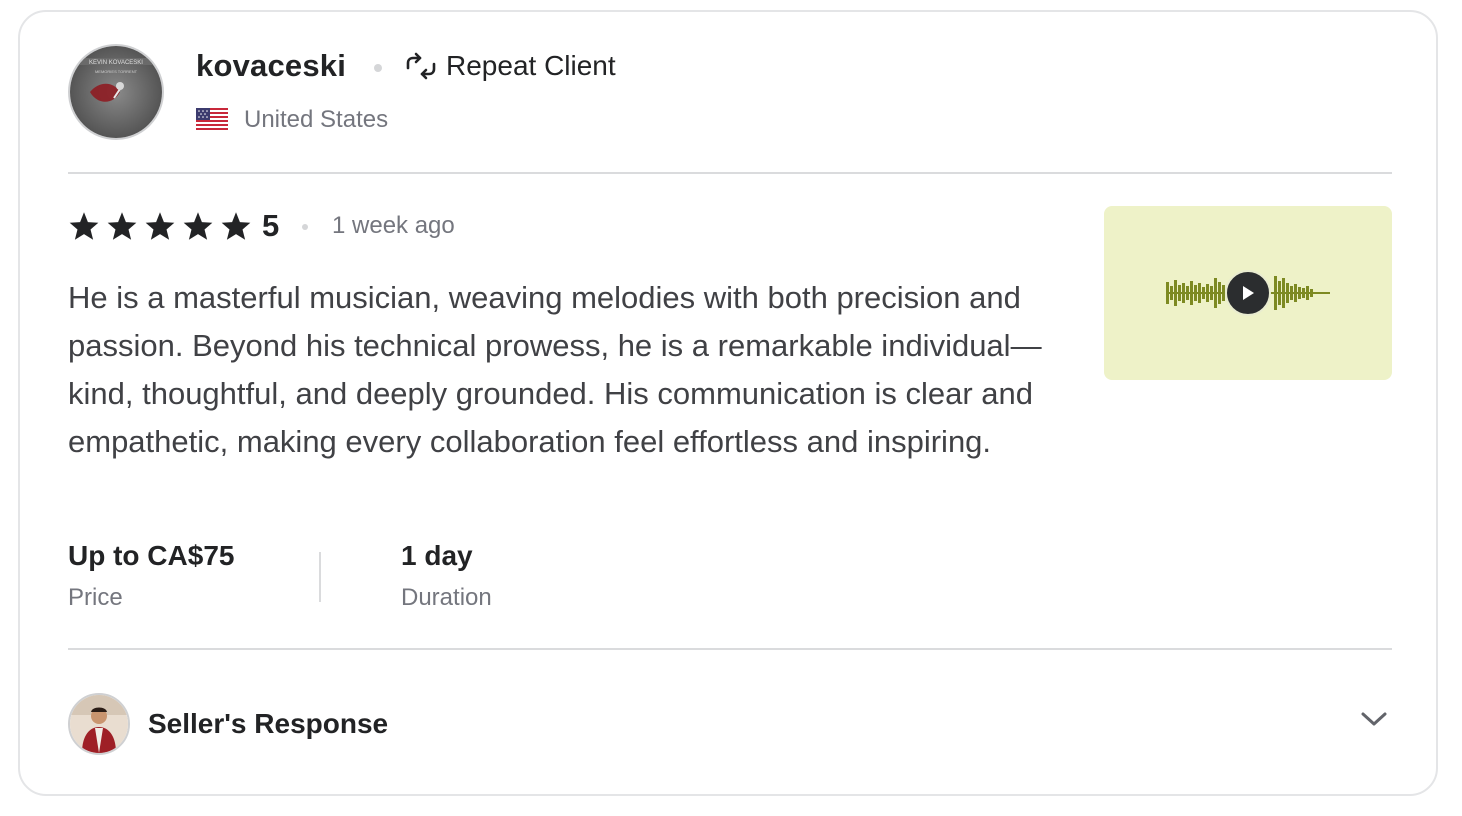 This screenshot has width=1462, height=816. Describe the element at coordinates (268, 723) in the screenshot. I see `seller-response-label: Seller's Response` at that location.